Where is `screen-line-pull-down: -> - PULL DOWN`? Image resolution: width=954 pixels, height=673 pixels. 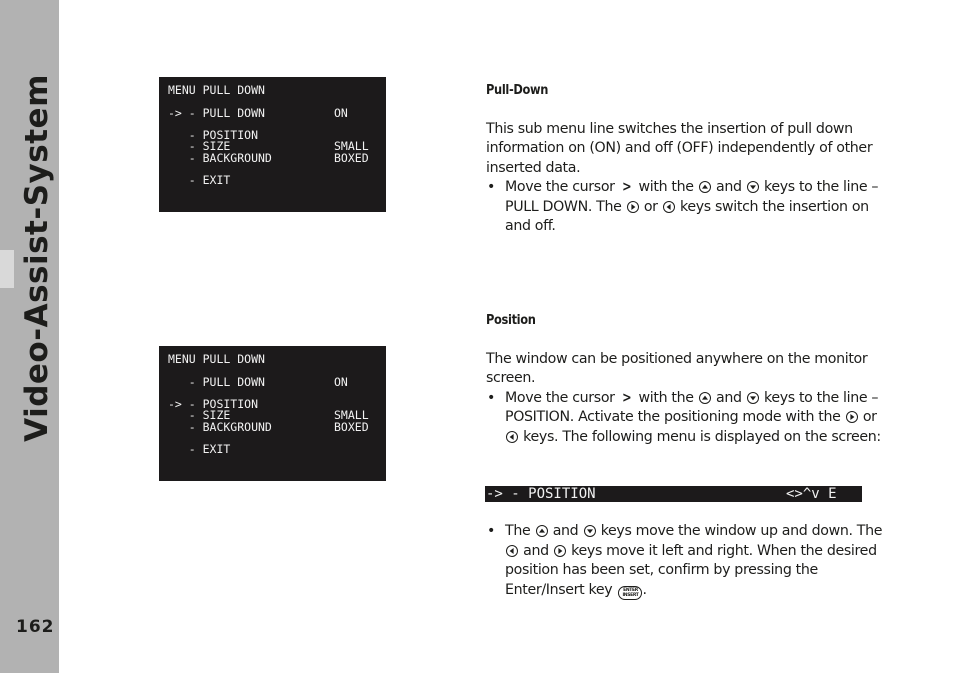
screen-line-pull-down: -> - PULL DOWN is located at coordinates (216, 113).